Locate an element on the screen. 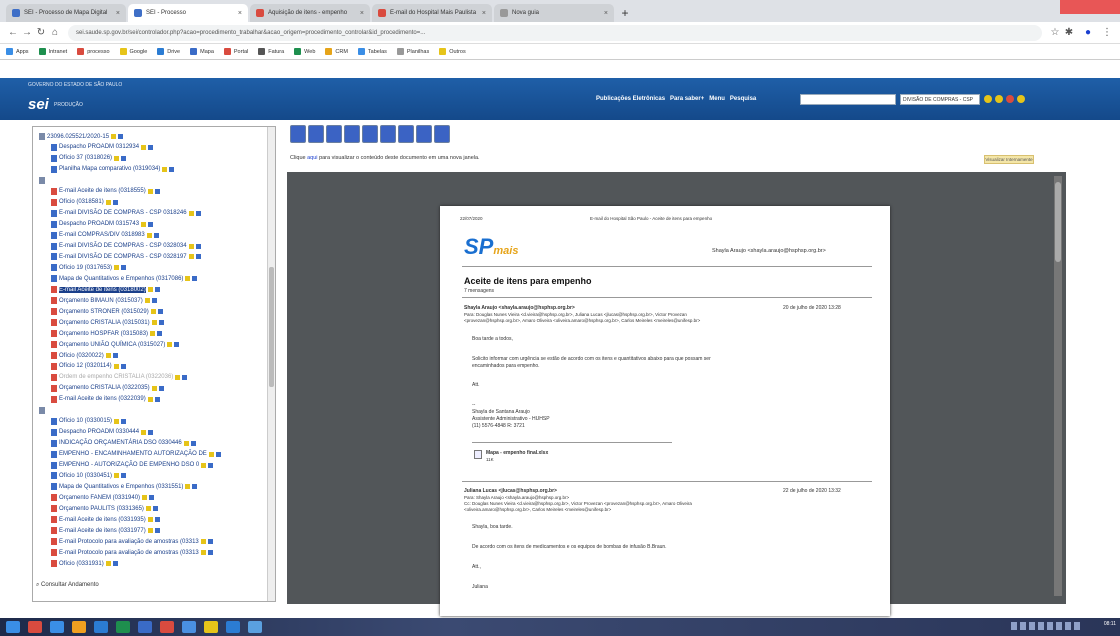 The height and width of the screenshot is (636, 1120). bookmark-item: Apps is located at coordinates (17, 51).